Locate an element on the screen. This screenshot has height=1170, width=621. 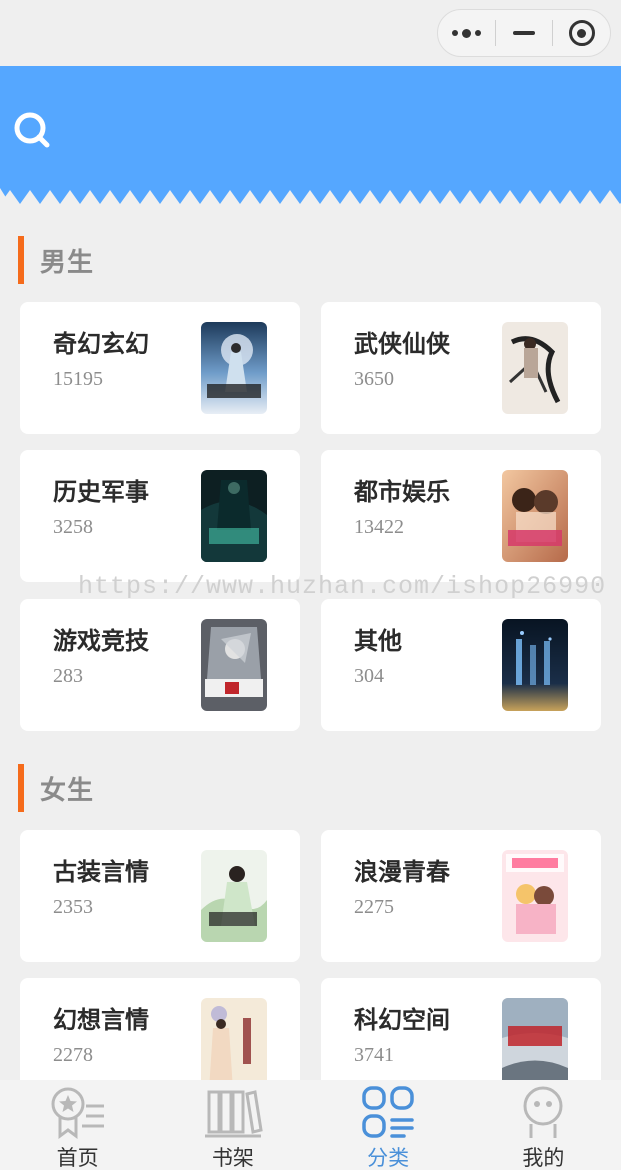
category-count: 2278 is located at coordinates (73, 1055).